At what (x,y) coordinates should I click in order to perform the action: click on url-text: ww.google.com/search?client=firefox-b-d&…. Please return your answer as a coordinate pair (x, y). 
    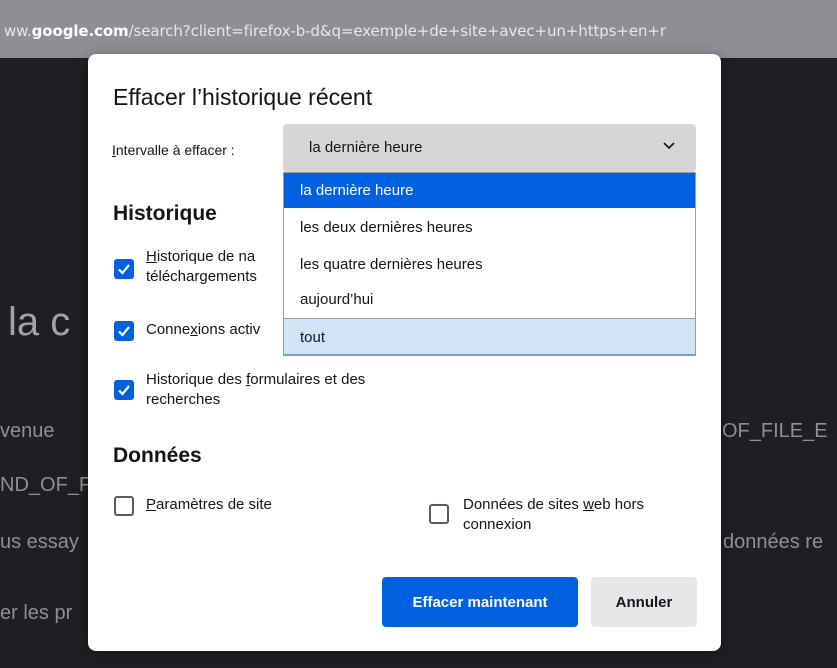
    Looking at the image, I should click on (335, 31).